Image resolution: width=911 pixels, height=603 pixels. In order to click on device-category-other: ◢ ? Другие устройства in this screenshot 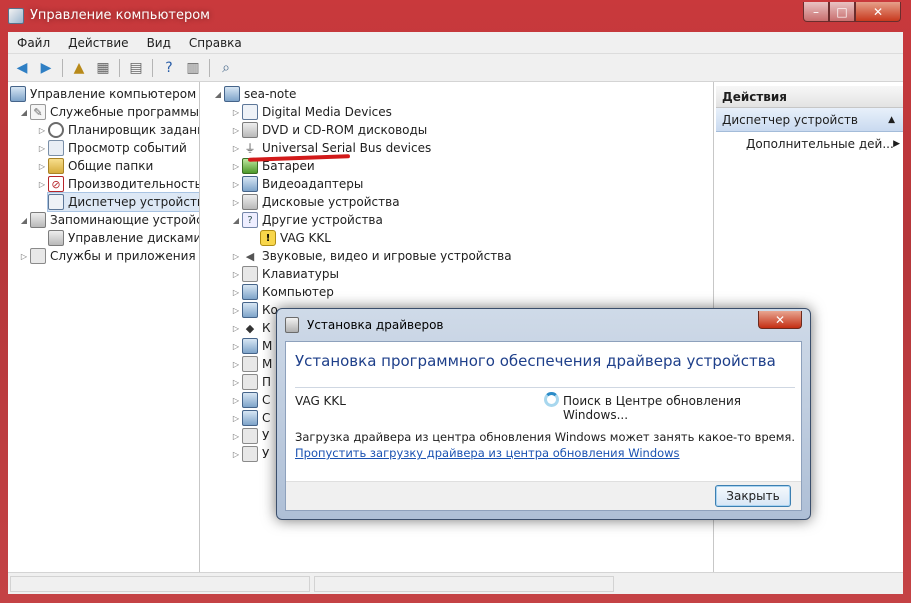, I will do `click(306, 220)`.